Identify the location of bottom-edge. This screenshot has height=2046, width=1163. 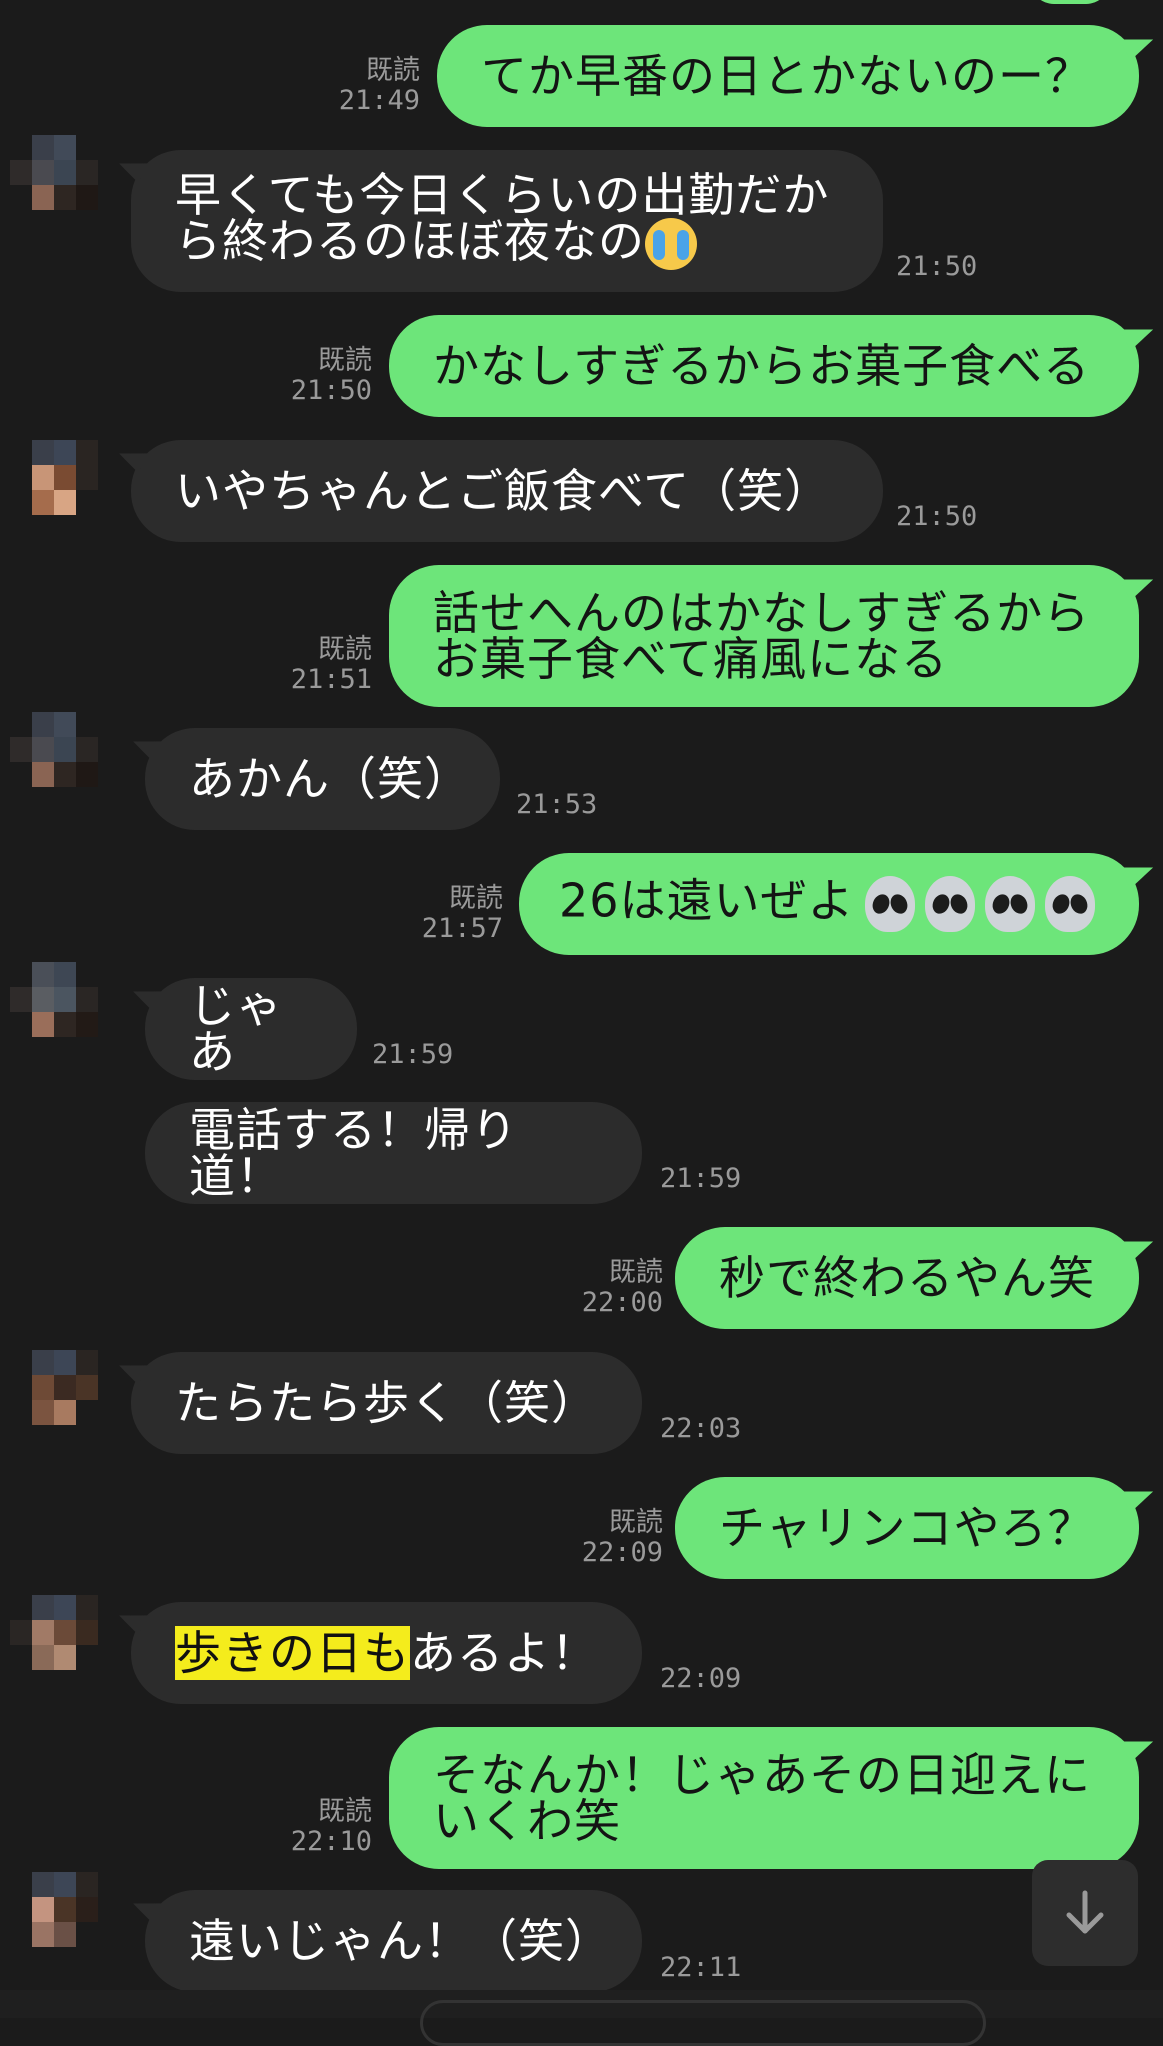
(581, 2018).